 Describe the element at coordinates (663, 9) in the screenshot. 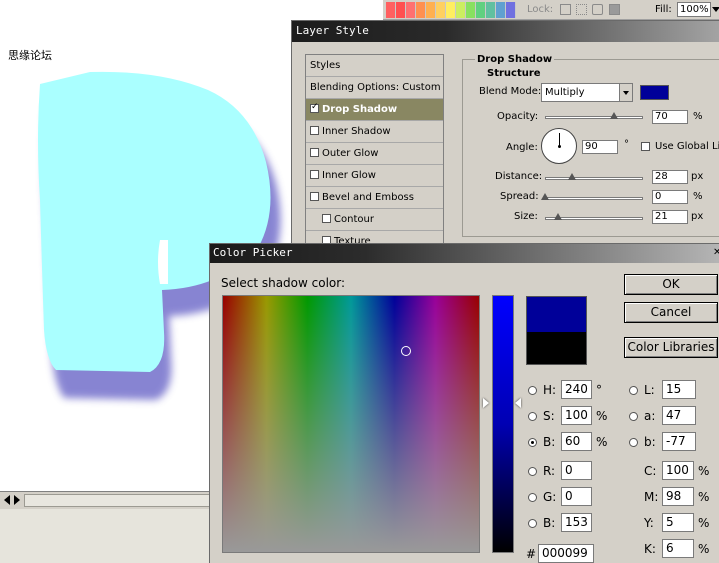

I see `fill-label: Fill:` at that location.